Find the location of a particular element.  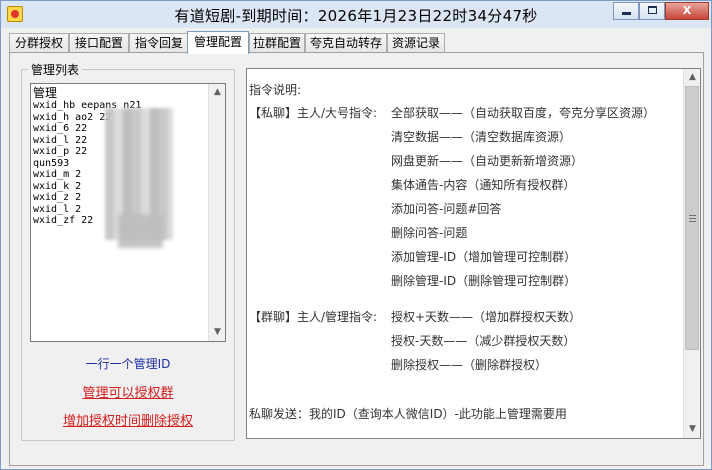

minimize-icon is located at coordinates (626, 13).